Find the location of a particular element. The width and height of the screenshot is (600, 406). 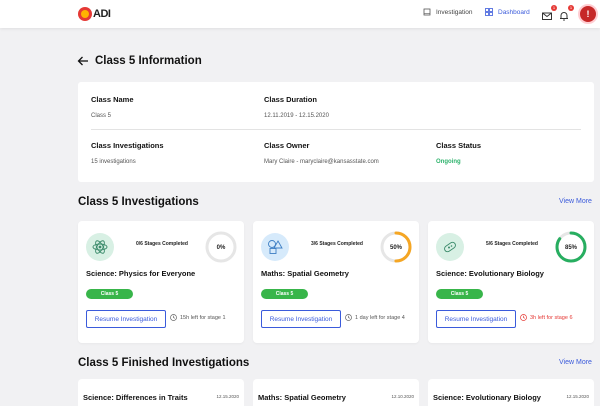

investigations-view-more-link: View More is located at coordinates (575, 201).